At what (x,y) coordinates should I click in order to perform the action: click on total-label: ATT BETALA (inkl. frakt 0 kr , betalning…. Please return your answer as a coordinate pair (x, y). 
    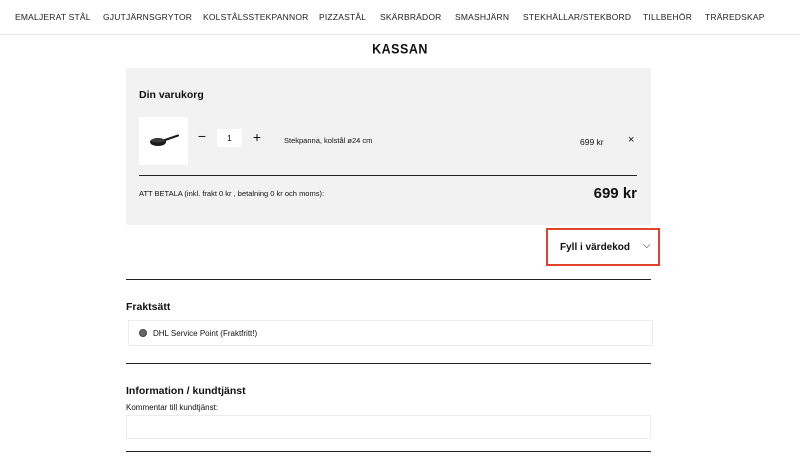
    Looking at the image, I should click on (232, 193).